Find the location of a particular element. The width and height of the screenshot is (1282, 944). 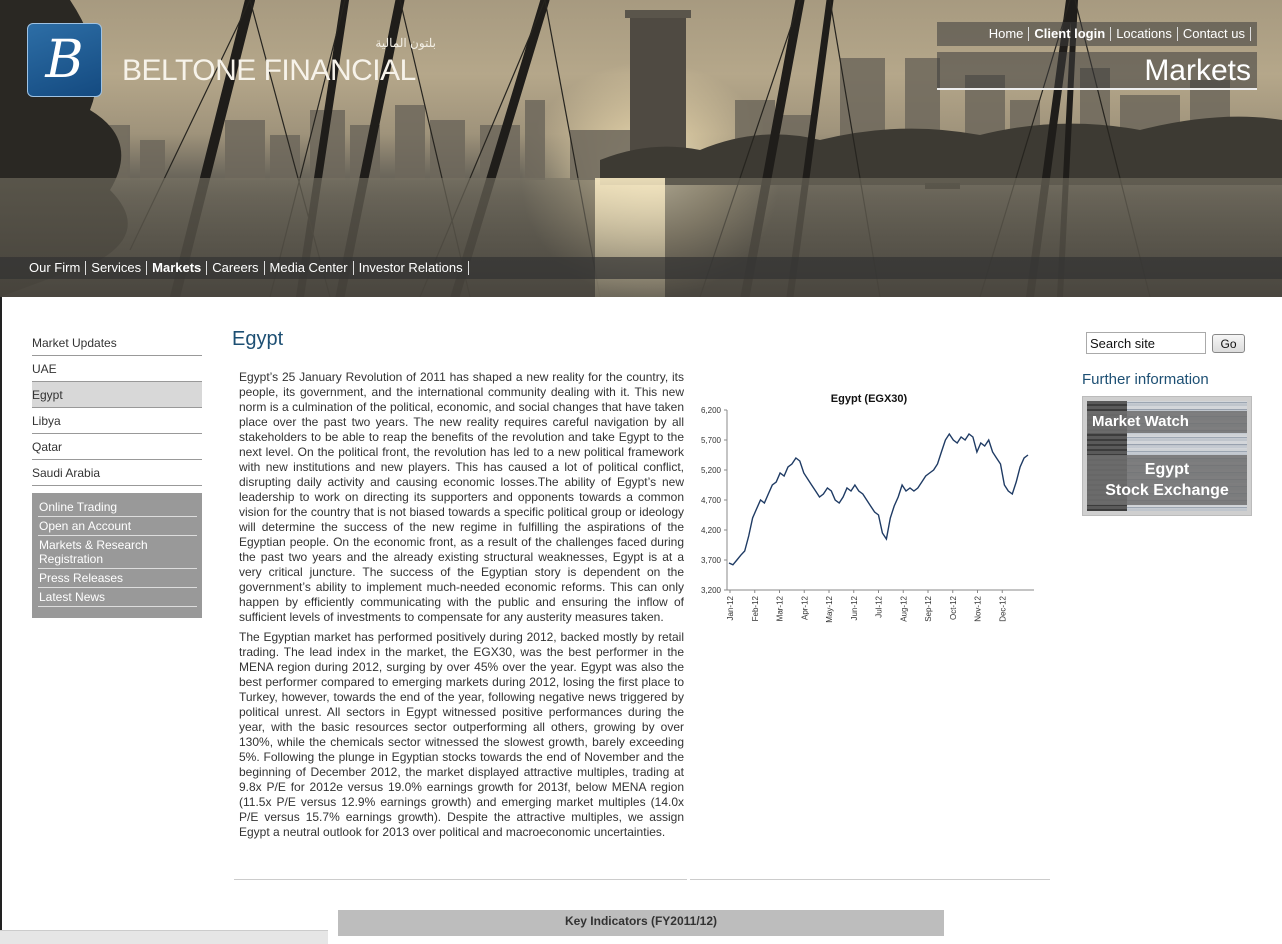

page-edge is located at coordinates (1, 620).